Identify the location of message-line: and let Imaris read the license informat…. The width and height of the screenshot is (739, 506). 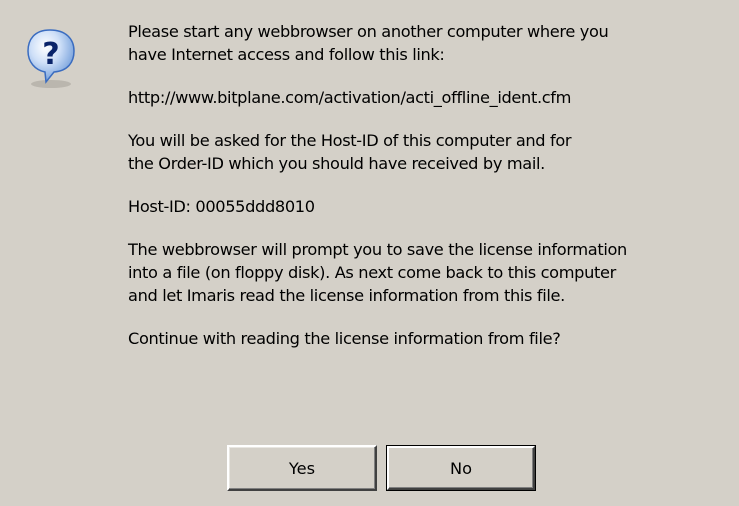
(346, 295).